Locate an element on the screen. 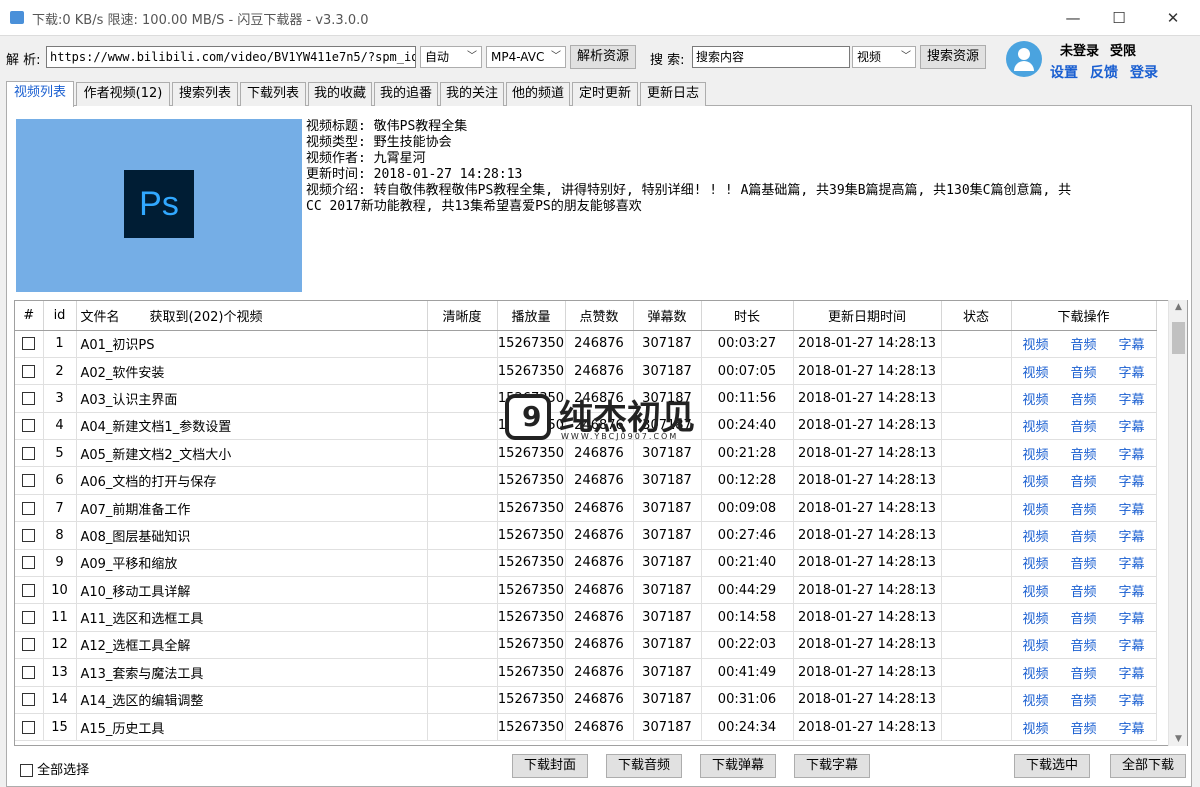 The height and width of the screenshot is (787, 1200). download-all-button: 全部下载 is located at coordinates (1148, 766).